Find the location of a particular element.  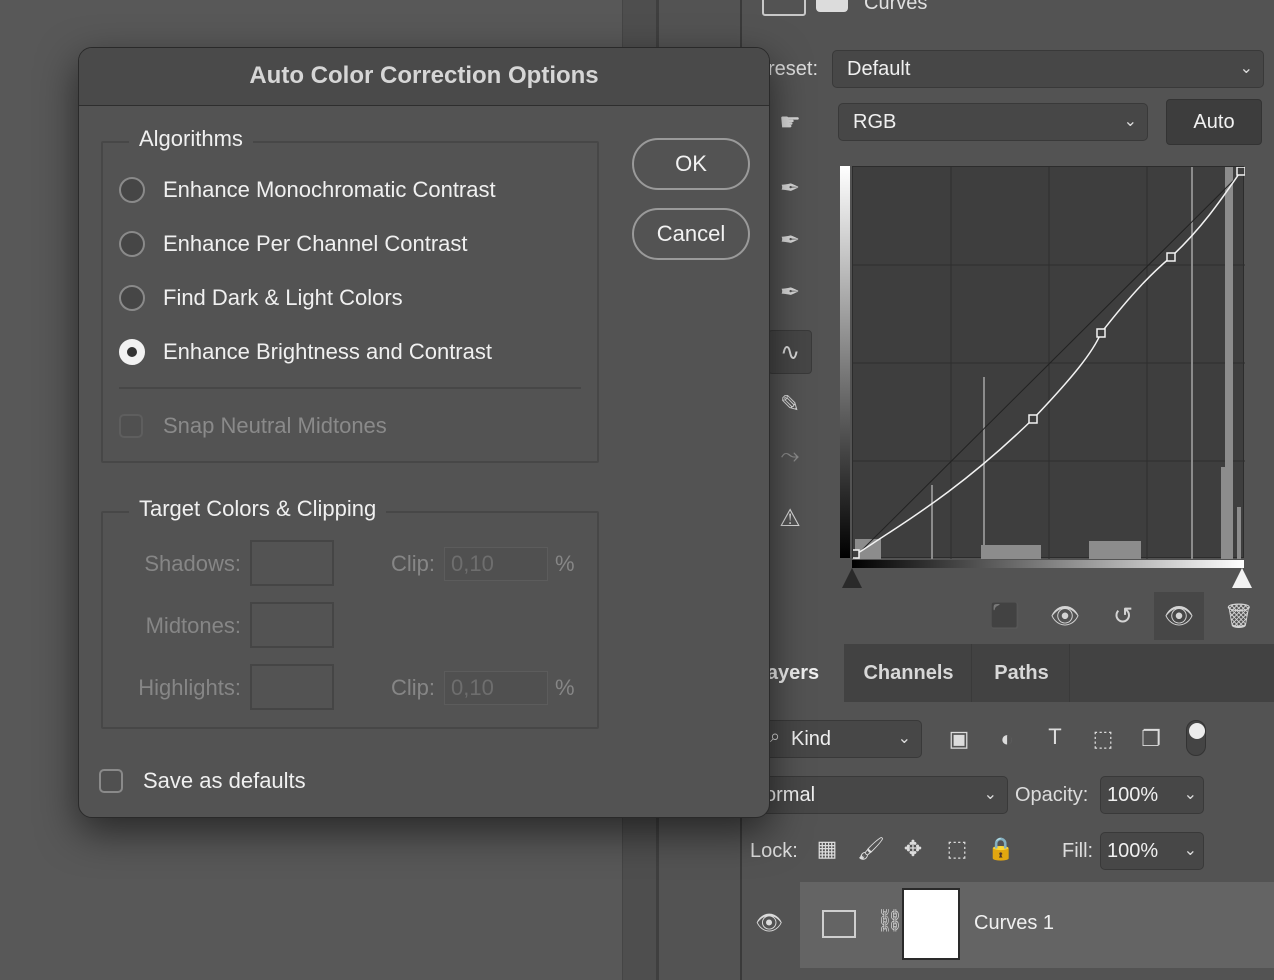

white-point-eyedropper-icon: ✒ is located at coordinates (790, 292).